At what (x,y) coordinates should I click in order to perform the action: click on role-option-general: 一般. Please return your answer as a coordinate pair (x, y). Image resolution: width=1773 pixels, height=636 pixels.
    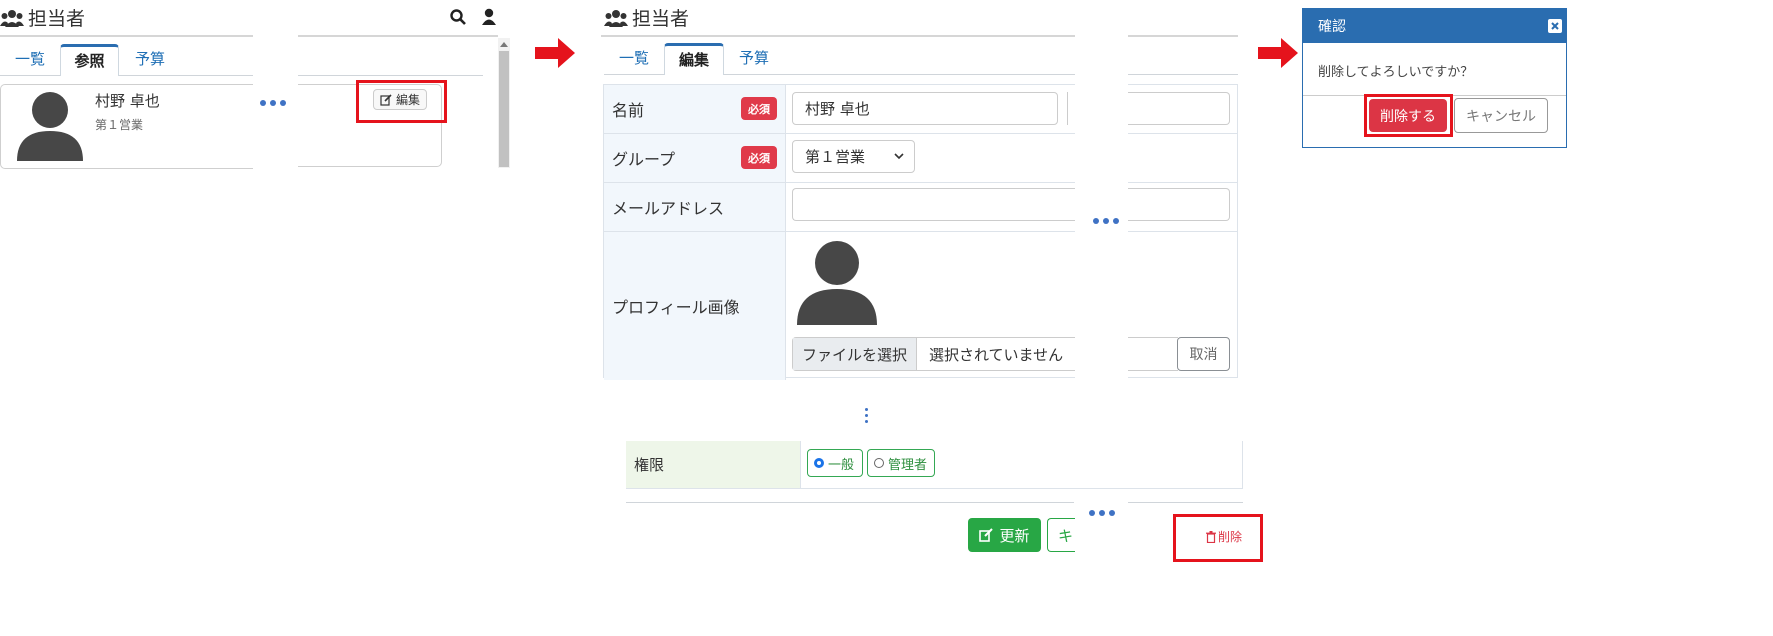
    Looking at the image, I should click on (835, 463).